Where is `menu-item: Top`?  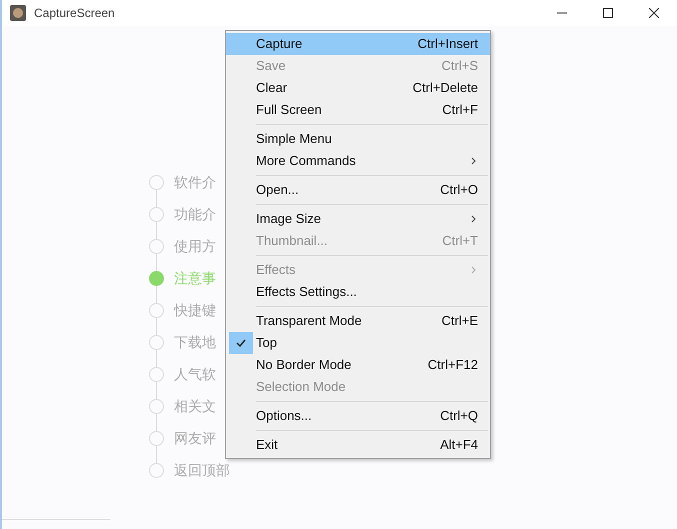
menu-item: Top is located at coordinates (358, 343).